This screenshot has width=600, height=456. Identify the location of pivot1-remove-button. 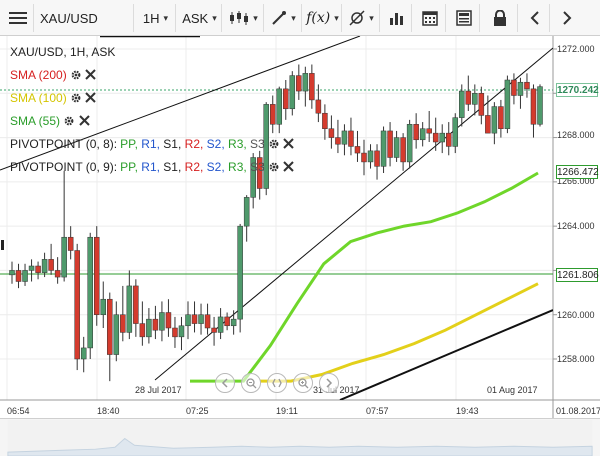
(289, 144).